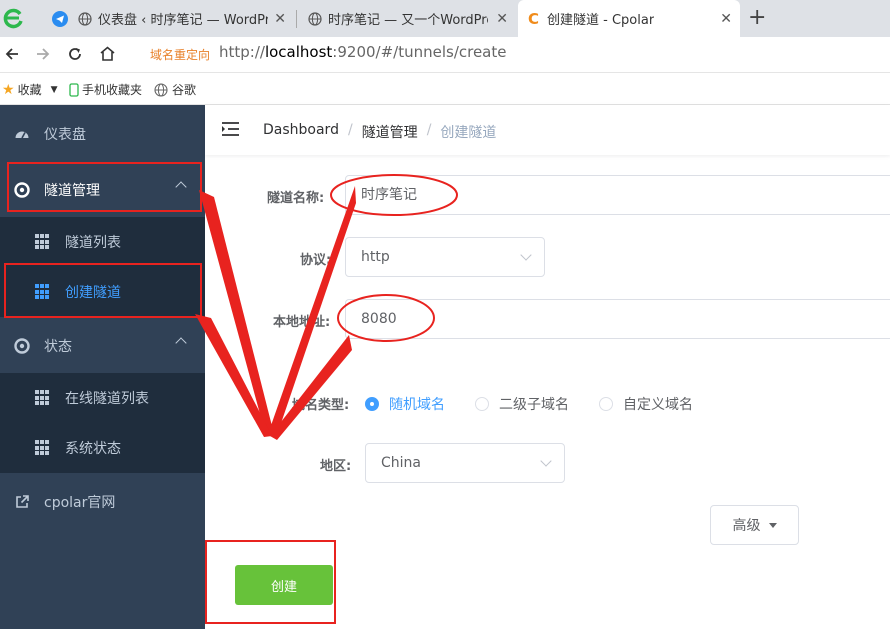 Image resolution: width=890 pixels, height=629 pixels. What do you see at coordinates (102, 190) in the screenshot?
I see `sidebar-item-tunnel-management: 隧道管理` at bounding box center [102, 190].